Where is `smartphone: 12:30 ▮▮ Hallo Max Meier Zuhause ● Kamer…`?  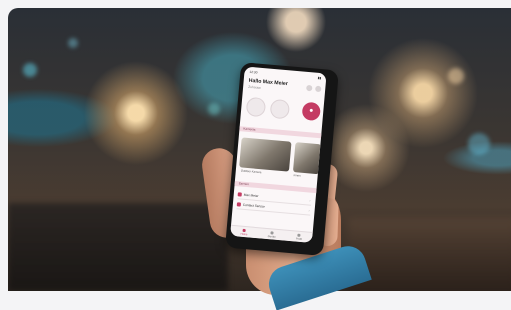
smartphone: 12:30 ▮▮ Hallo Max Meier Zuhause ● Kamer… is located at coordinates (282, 159).